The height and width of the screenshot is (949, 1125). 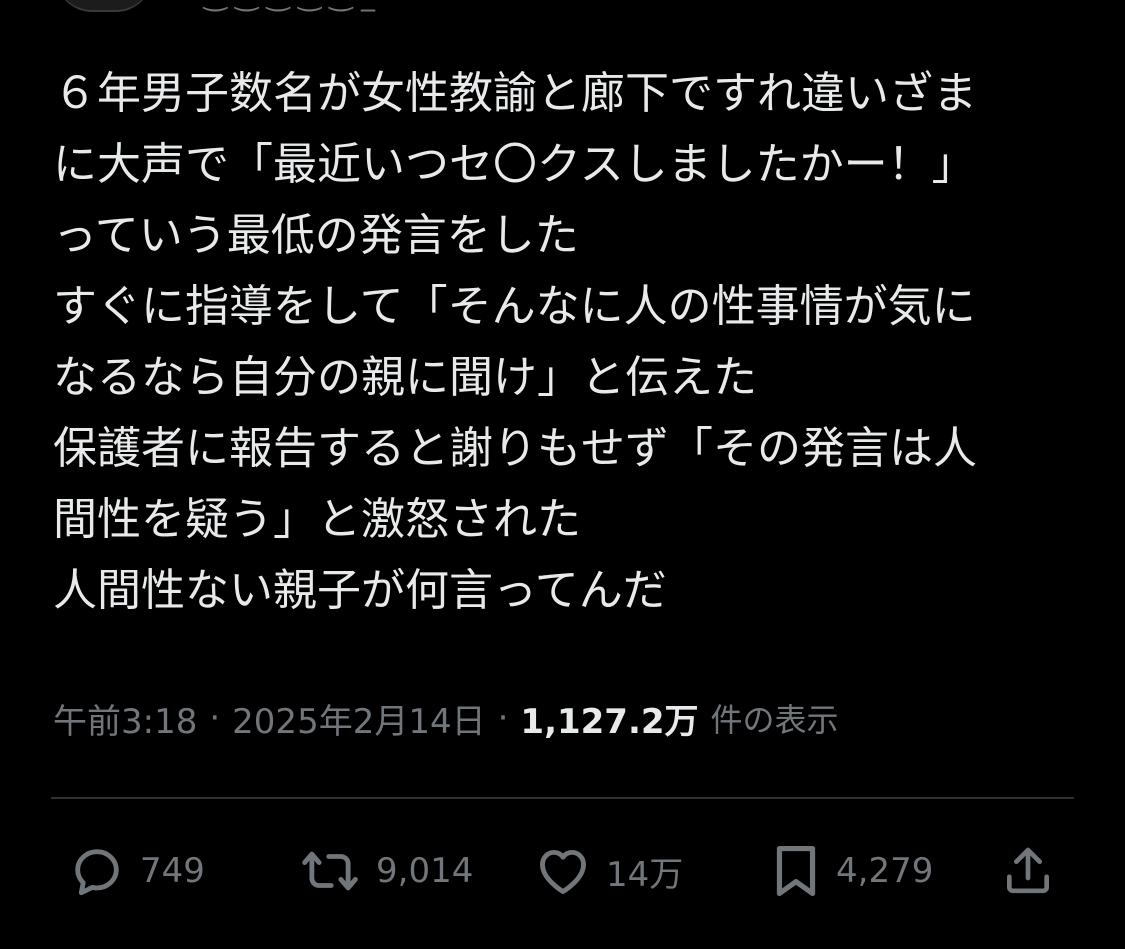 I want to click on repost-count: 9,014, so click(x=425, y=871).